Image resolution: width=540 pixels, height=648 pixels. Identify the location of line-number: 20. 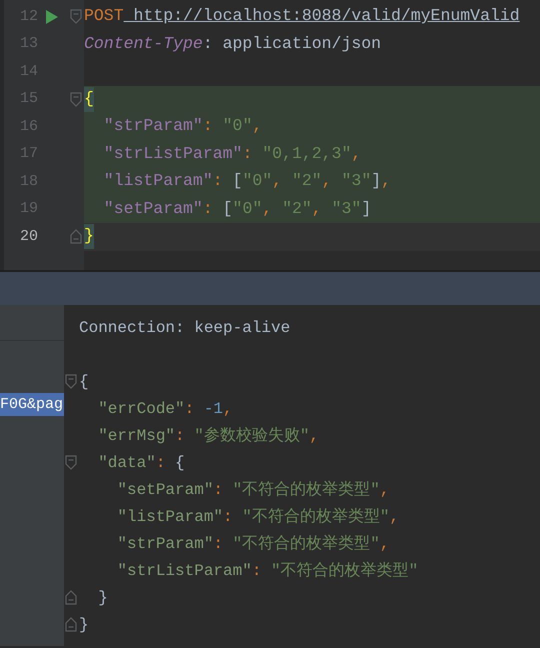
(28, 236).